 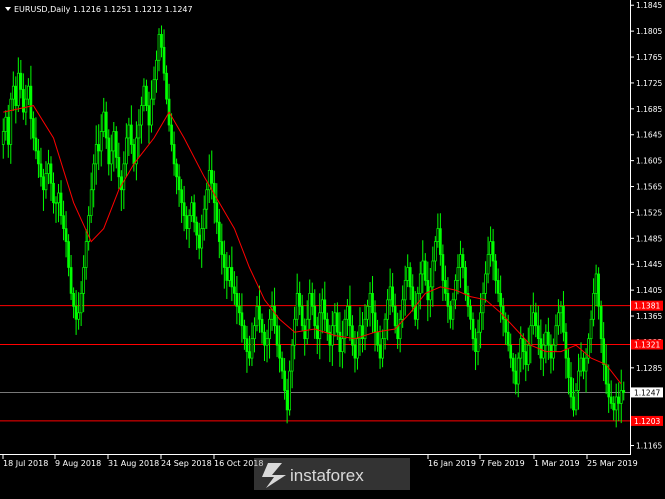 I want to click on symbol-label: EURUSD,Daily, so click(x=42, y=9).